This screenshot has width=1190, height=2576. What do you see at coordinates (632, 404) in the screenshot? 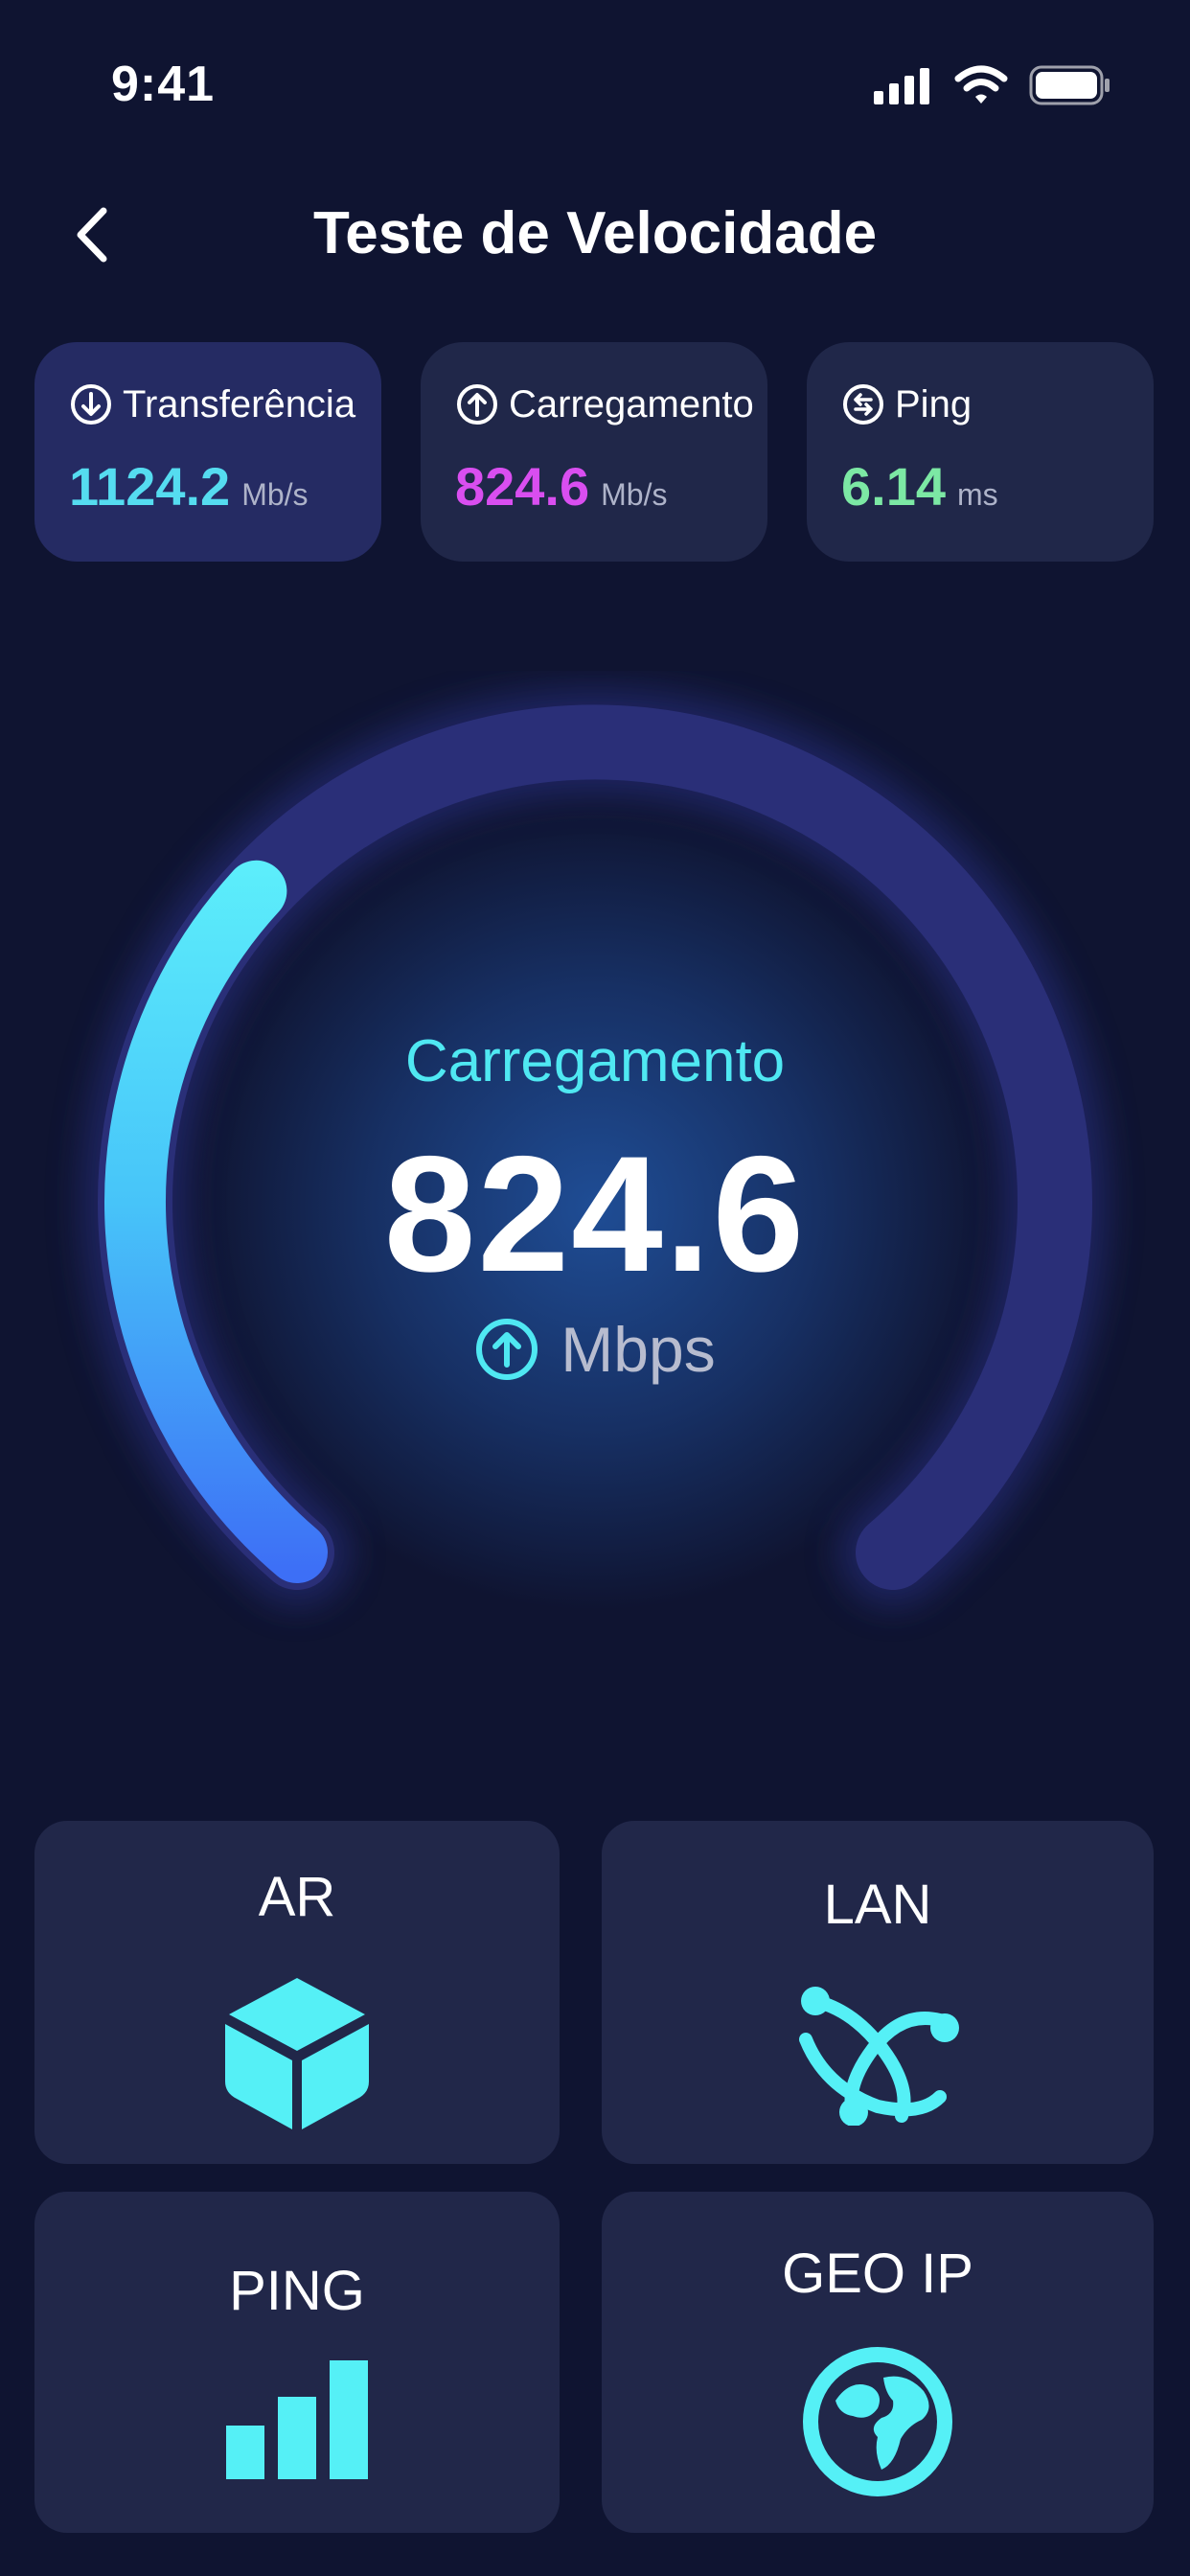
I see `stat-label: Carregamento` at bounding box center [632, 404].